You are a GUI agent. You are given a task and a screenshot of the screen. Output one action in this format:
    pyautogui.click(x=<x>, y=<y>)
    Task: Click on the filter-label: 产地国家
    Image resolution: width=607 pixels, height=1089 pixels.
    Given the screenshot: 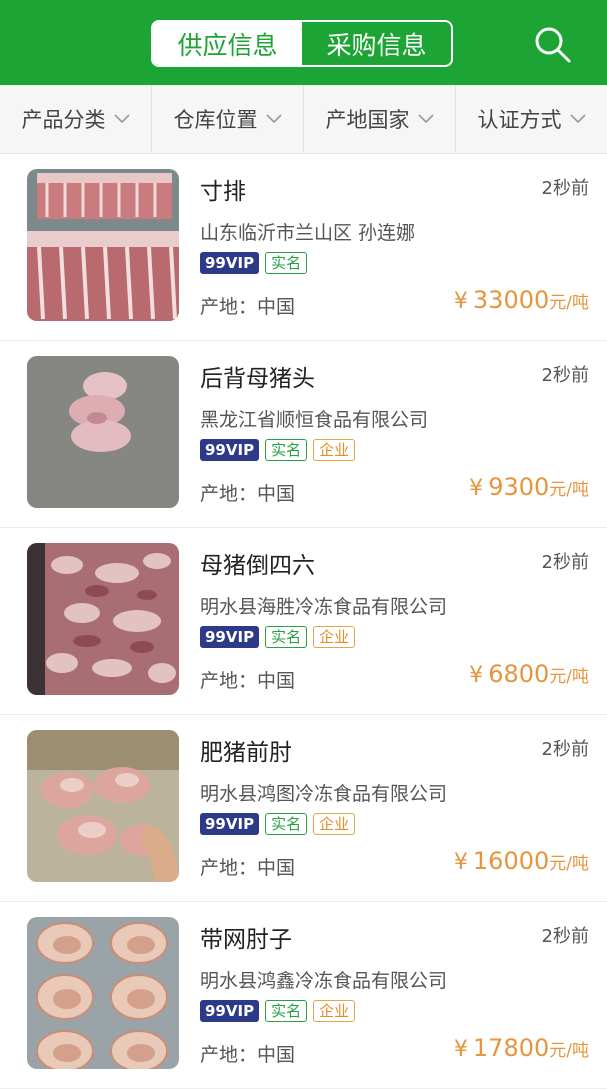 What is the action you would take?
    pyautogui.click(x=367, y=120)
    